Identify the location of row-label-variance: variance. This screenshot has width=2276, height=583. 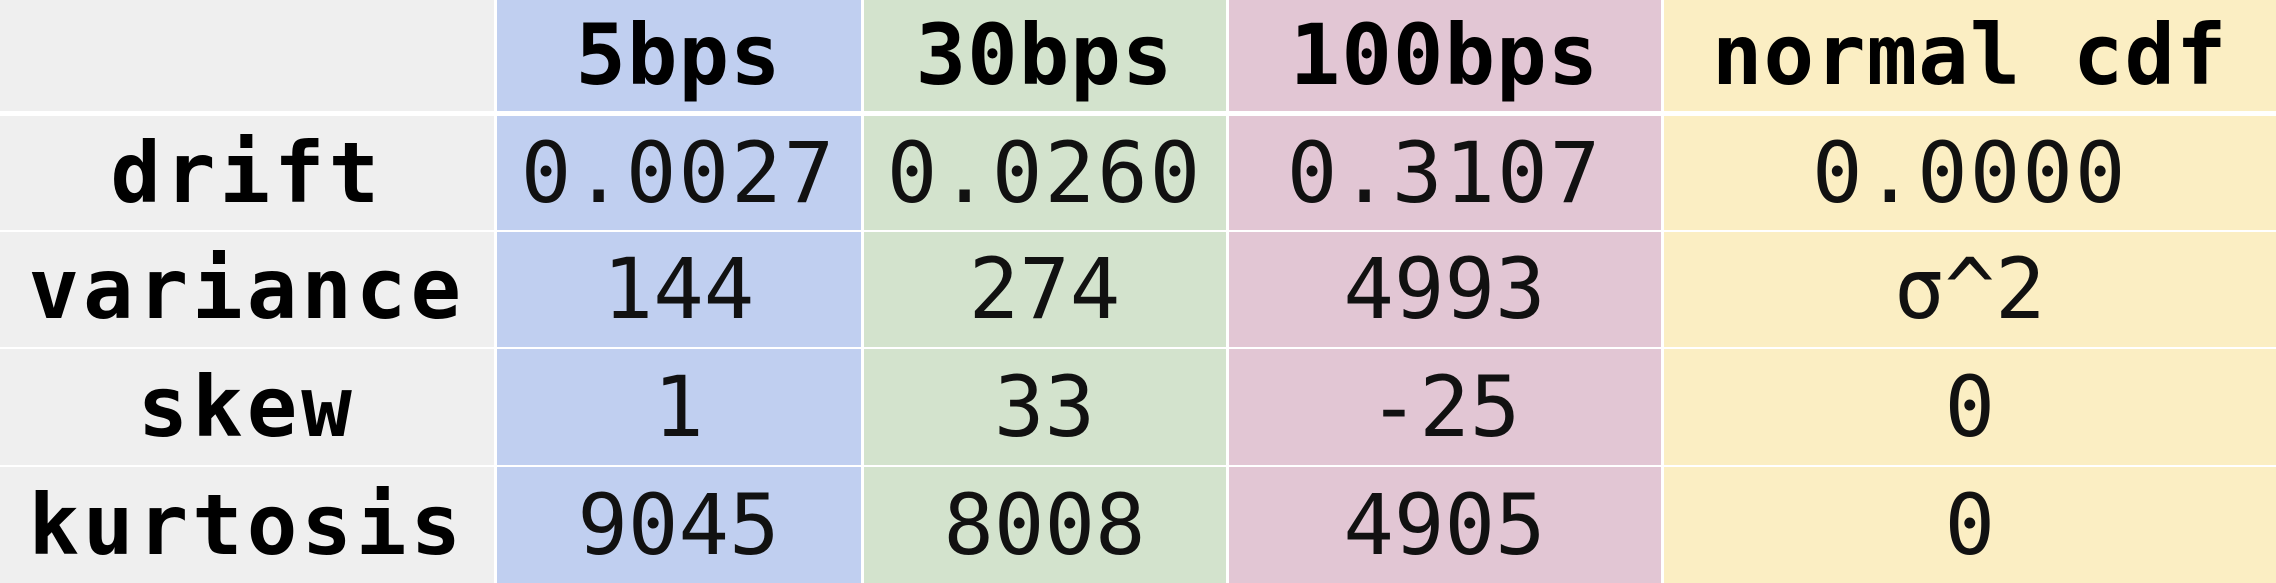
(247, 288).